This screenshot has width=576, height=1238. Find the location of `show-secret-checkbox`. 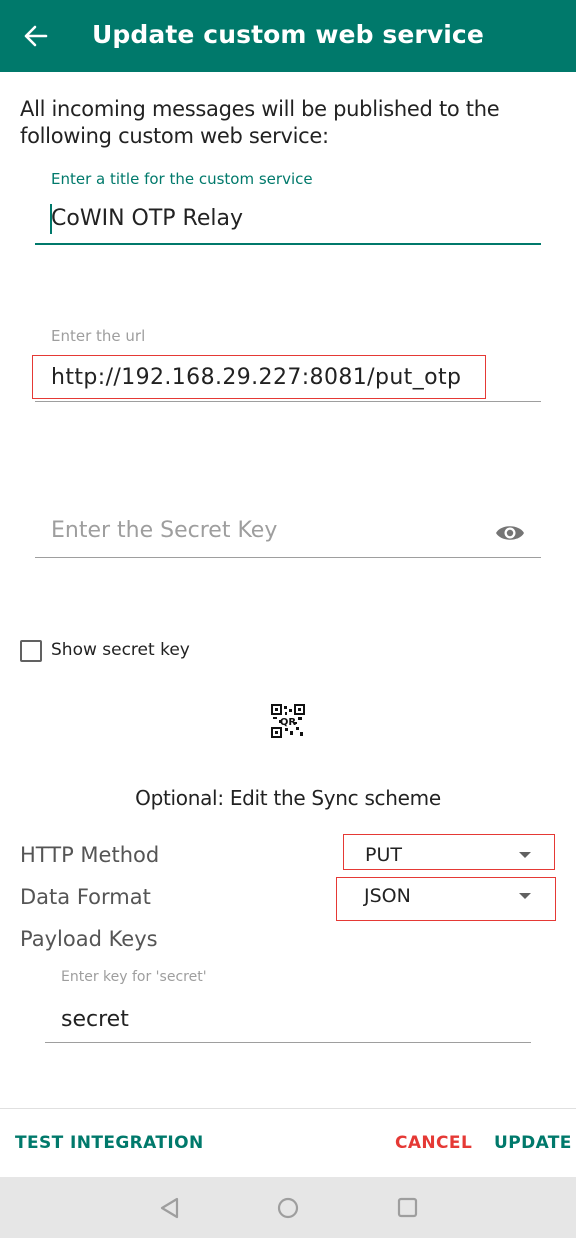

show-secret-checkbox is located at coordinates (31, 651).